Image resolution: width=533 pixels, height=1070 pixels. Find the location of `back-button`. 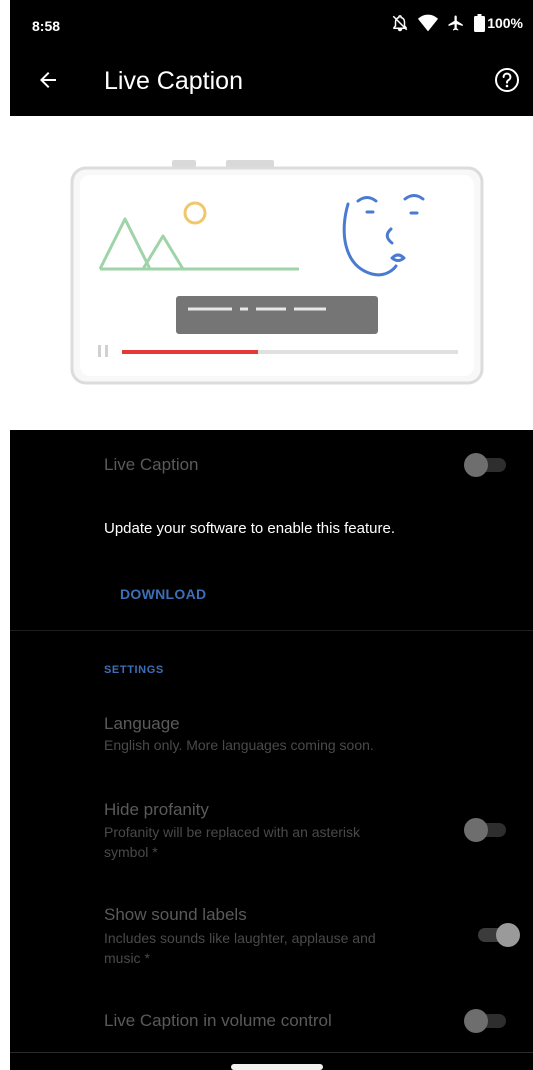

back-button is located at coordinates (48, 80).